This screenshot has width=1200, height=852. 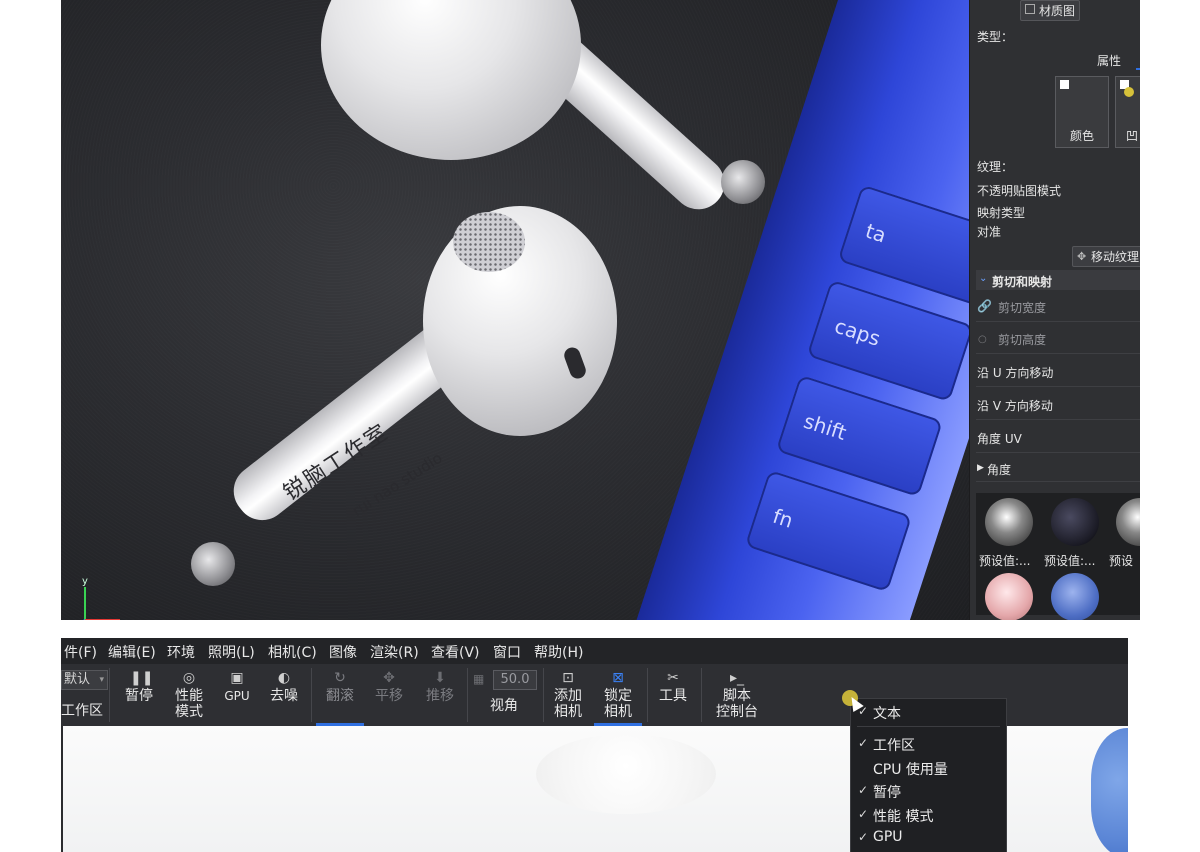 I want to click on terminal-icon: ▸_, so click(x=737, y=678).